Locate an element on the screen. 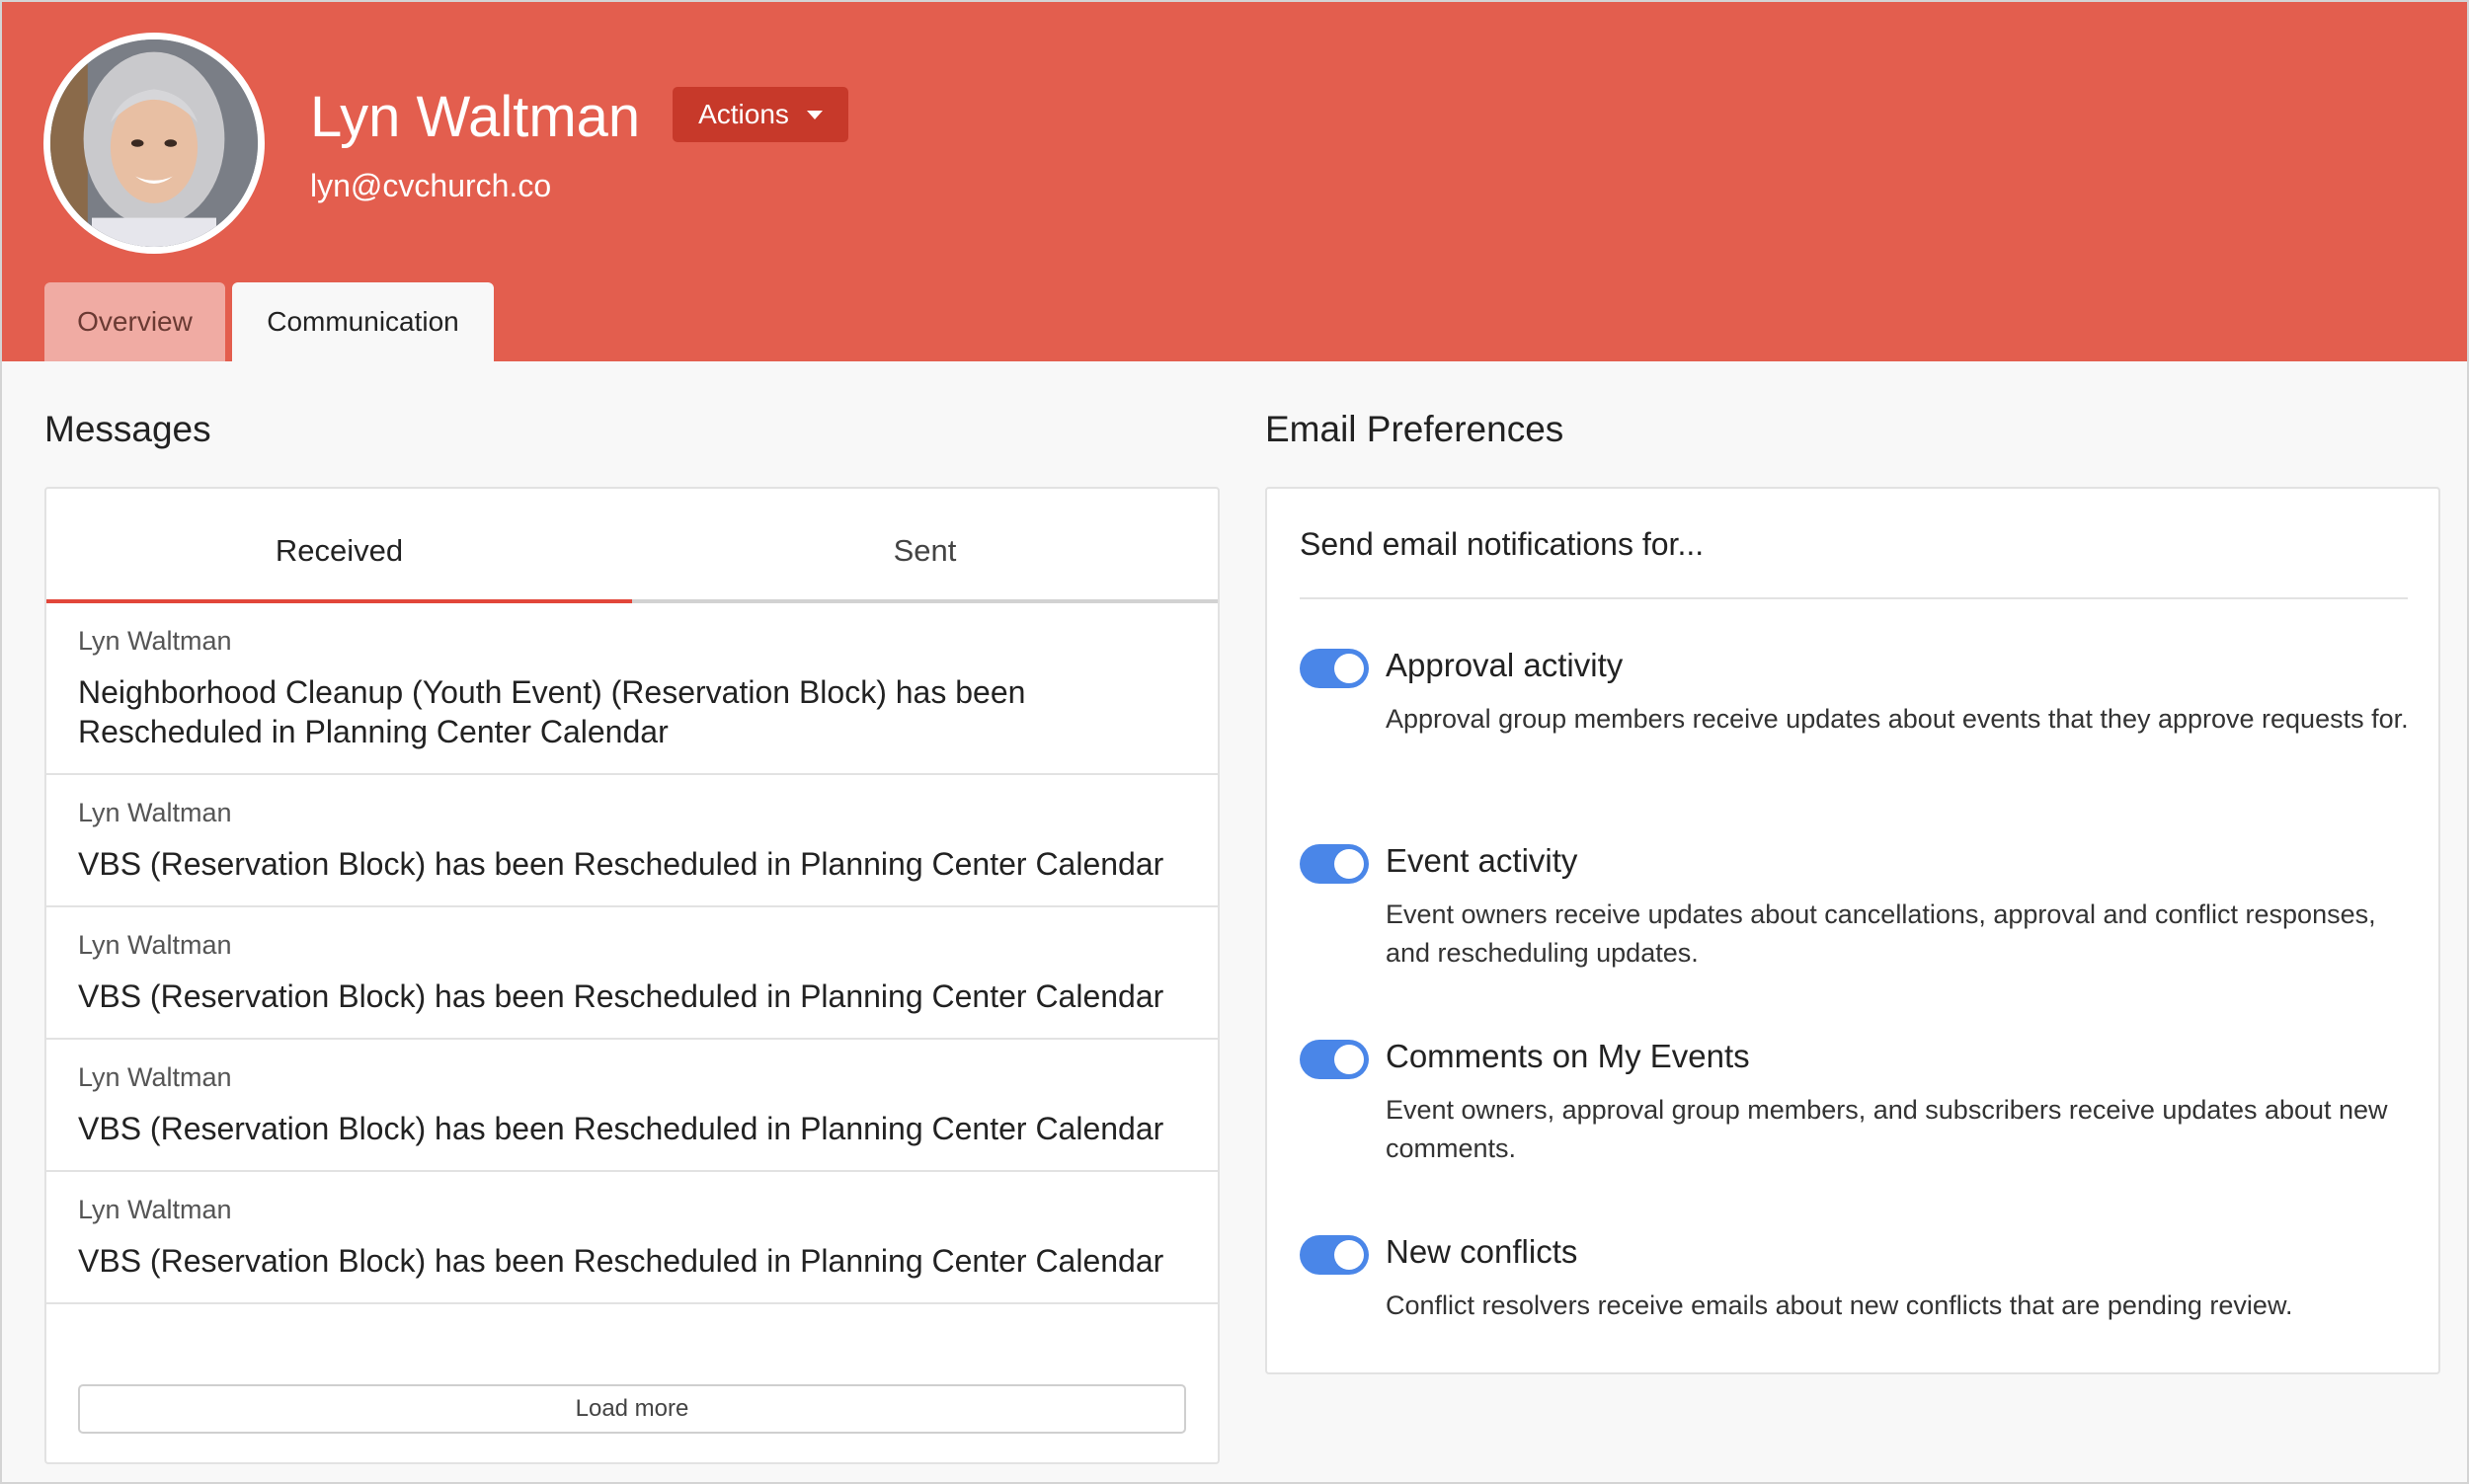 The image size is (2469, 1484). preference-label: Approval activity is located at coordinates (1505, 665).